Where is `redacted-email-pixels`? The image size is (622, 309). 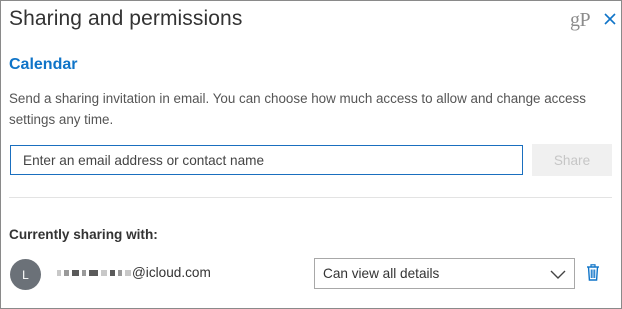 redacted-email-pixels is located at coordinates (94, 273).